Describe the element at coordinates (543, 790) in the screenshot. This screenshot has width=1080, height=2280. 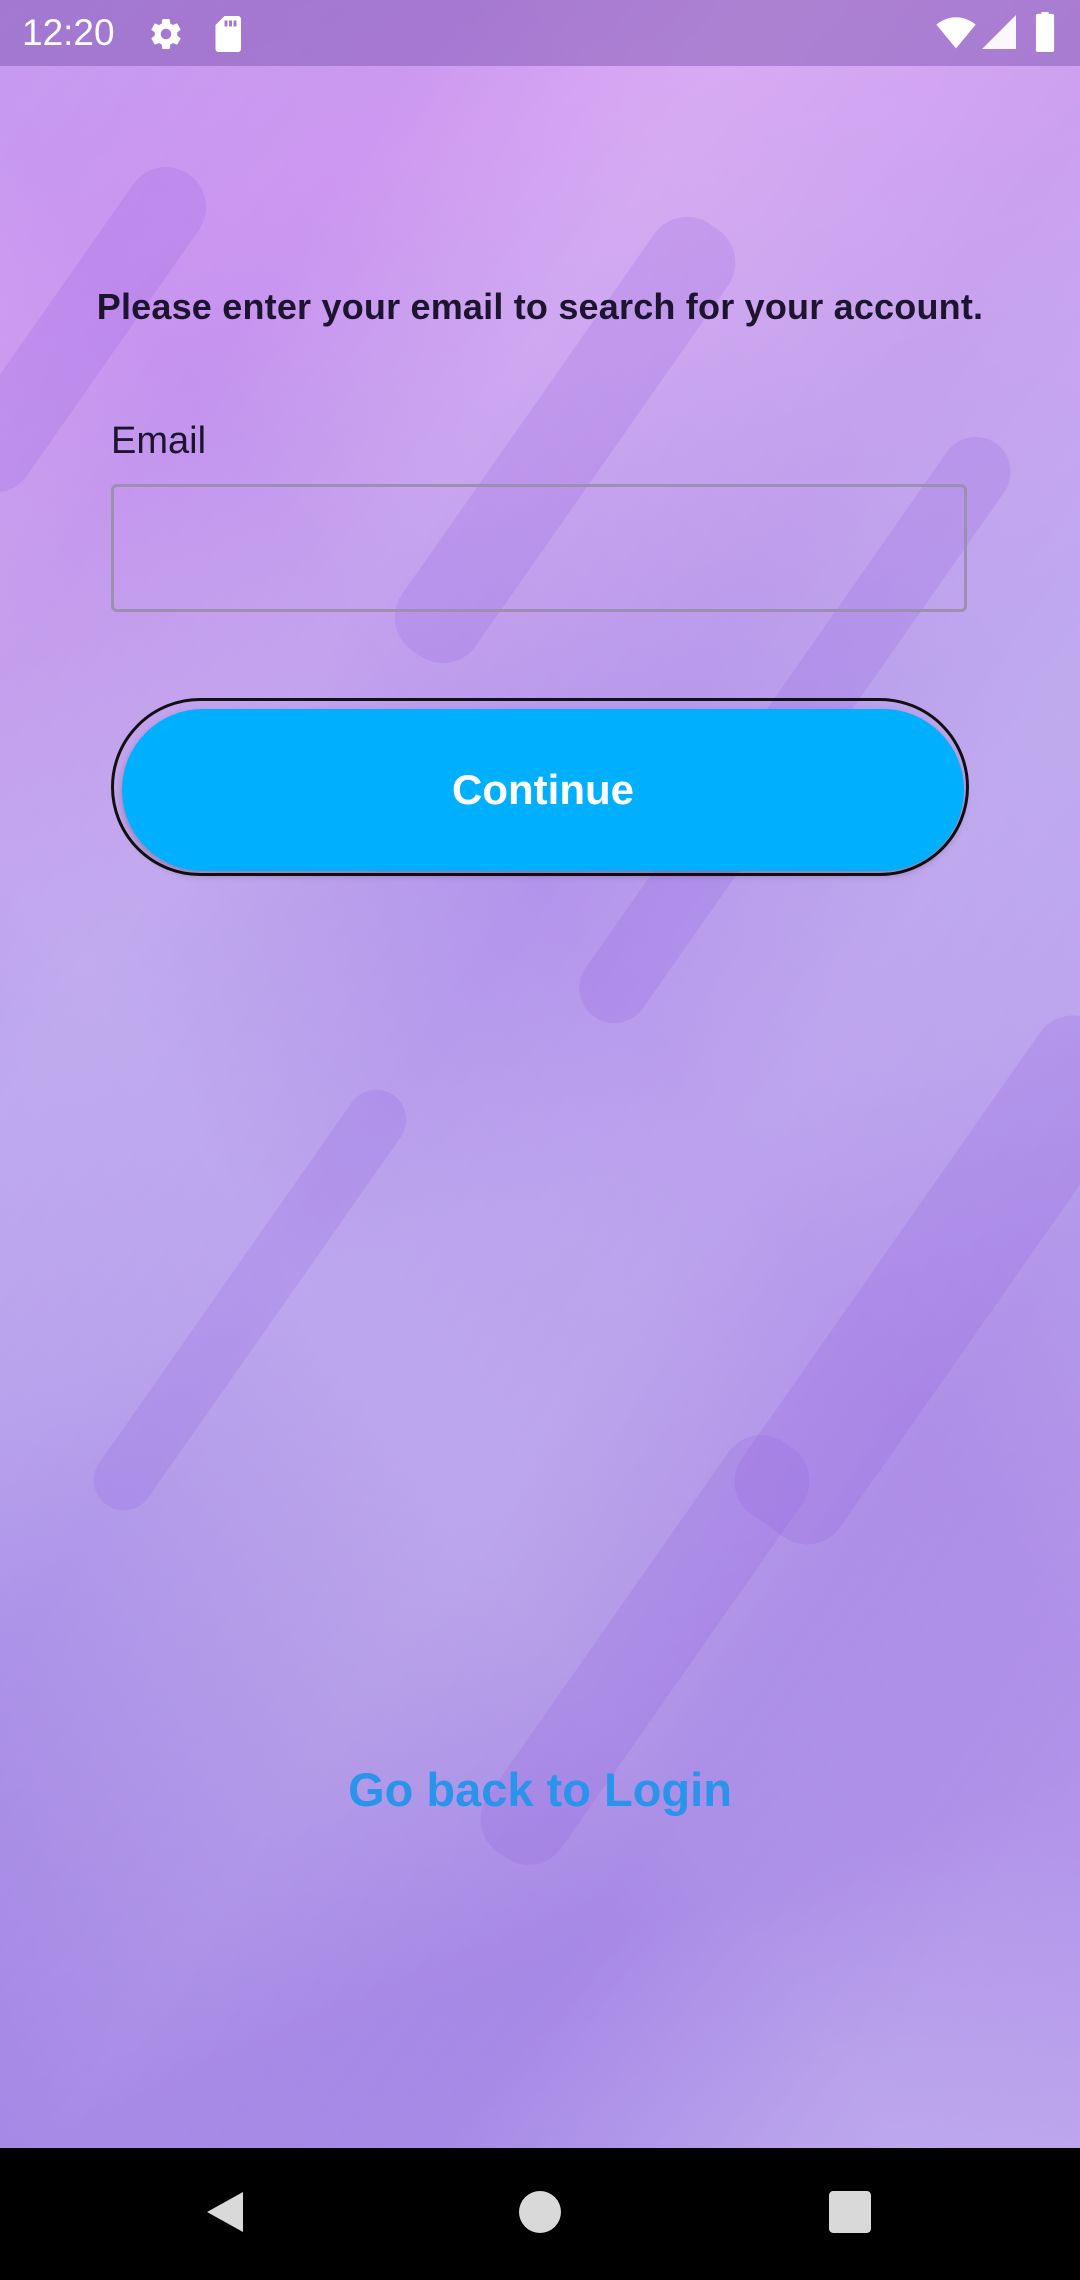
I see `continue-button-label: Continue` at that location.